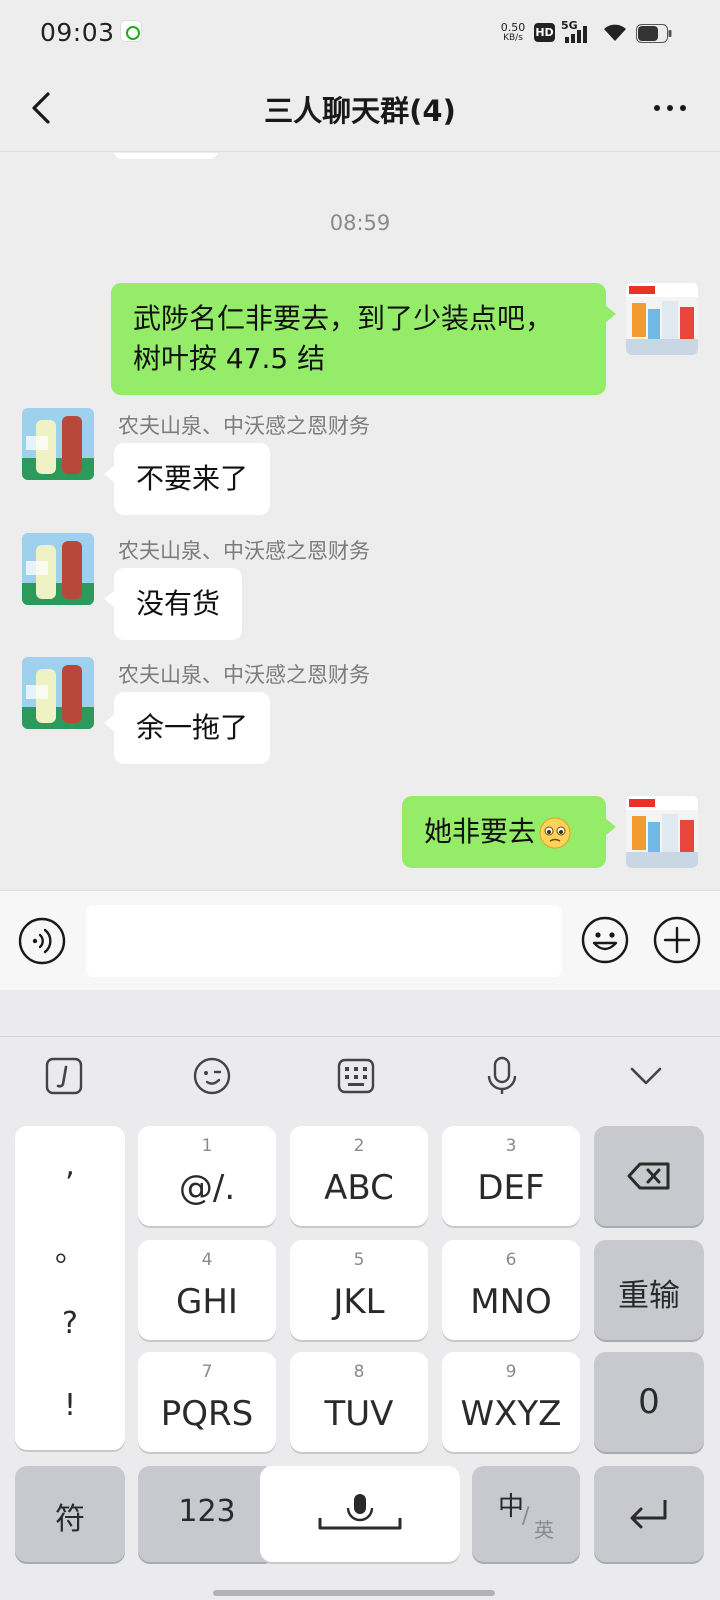 This screenshot has width=720, height=1600. Describe the element at coordinates (359, 1372) in the screenshot. I see `key-number: 8` at that location.